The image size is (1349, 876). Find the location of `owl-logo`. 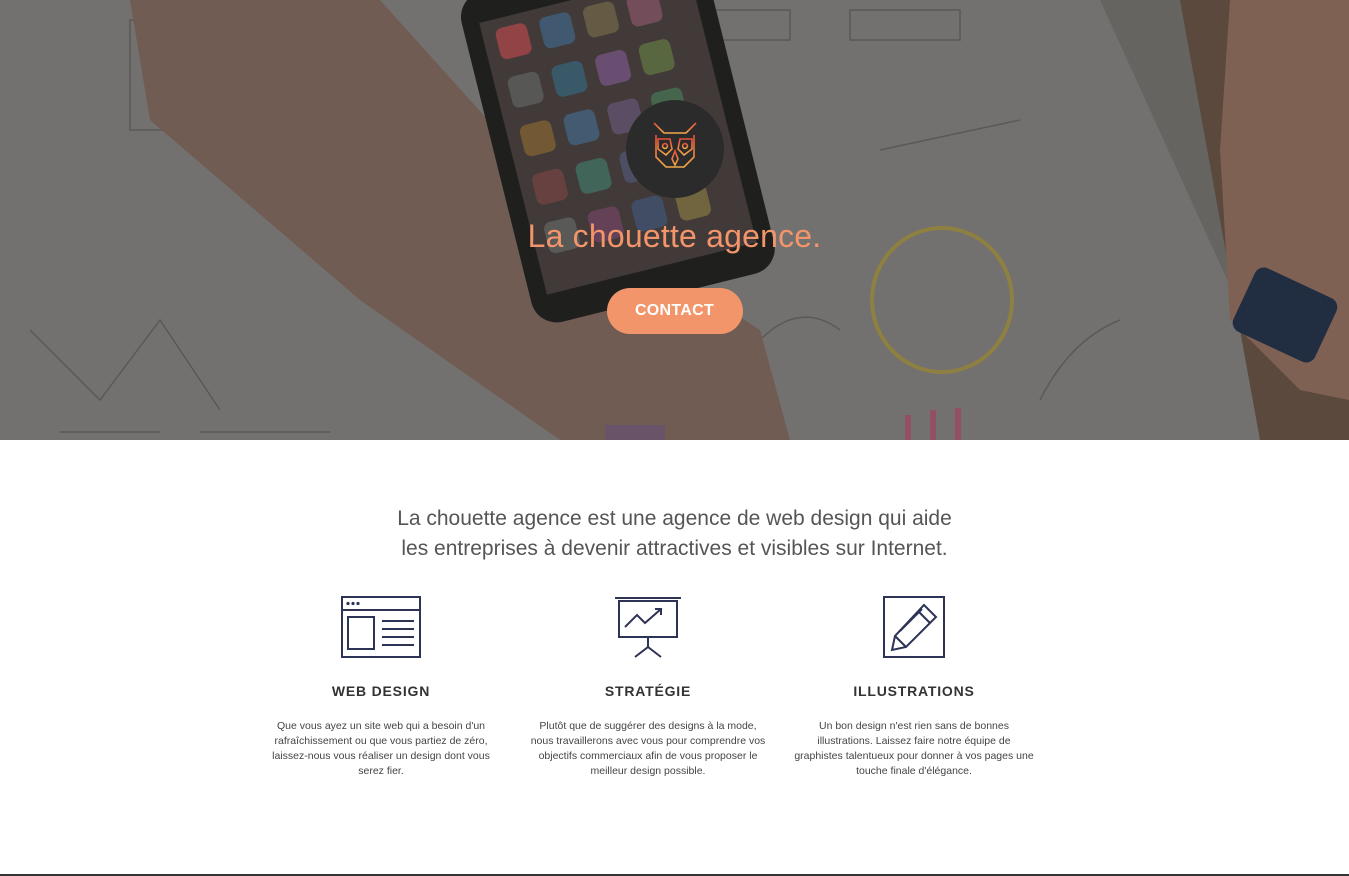

owl-logo is located at coordinates (674, 149).